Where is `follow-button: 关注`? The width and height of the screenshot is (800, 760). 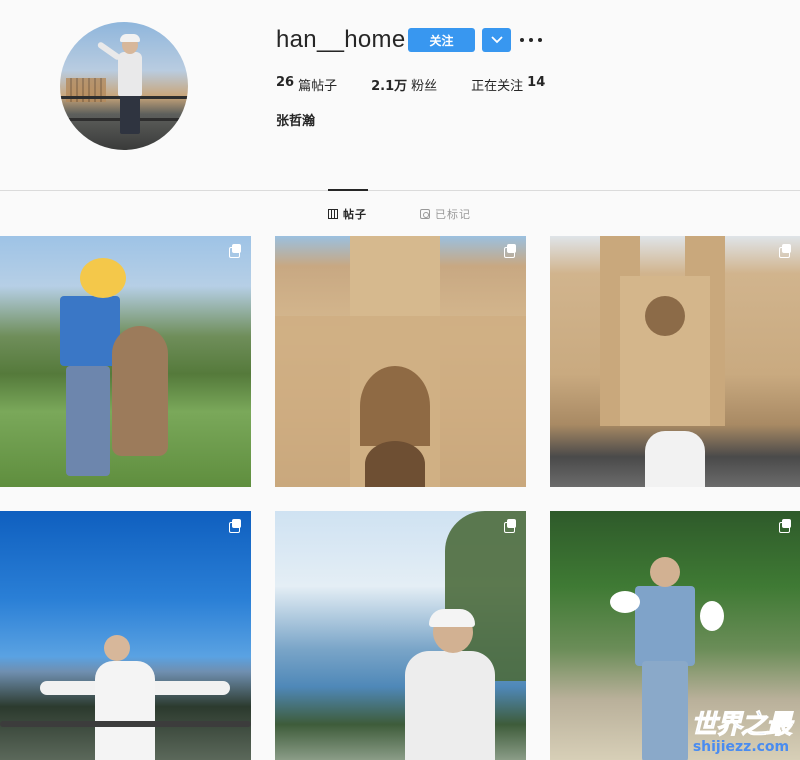
follow-button: 关注 is located at coordinates (441, 40).